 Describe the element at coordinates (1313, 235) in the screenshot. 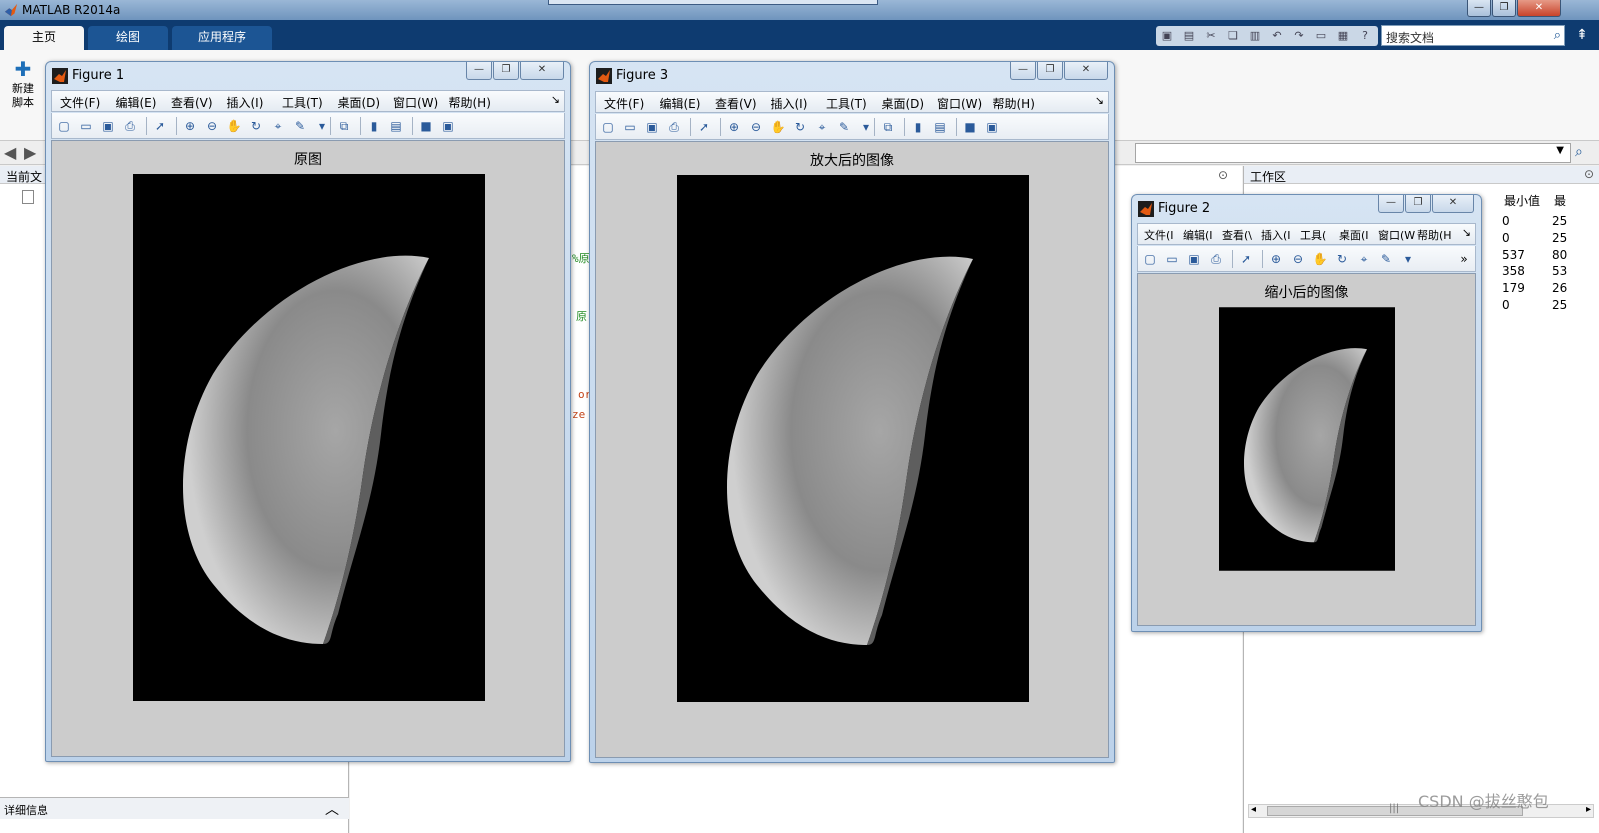

I see `menu-item: 工具(` at that location.